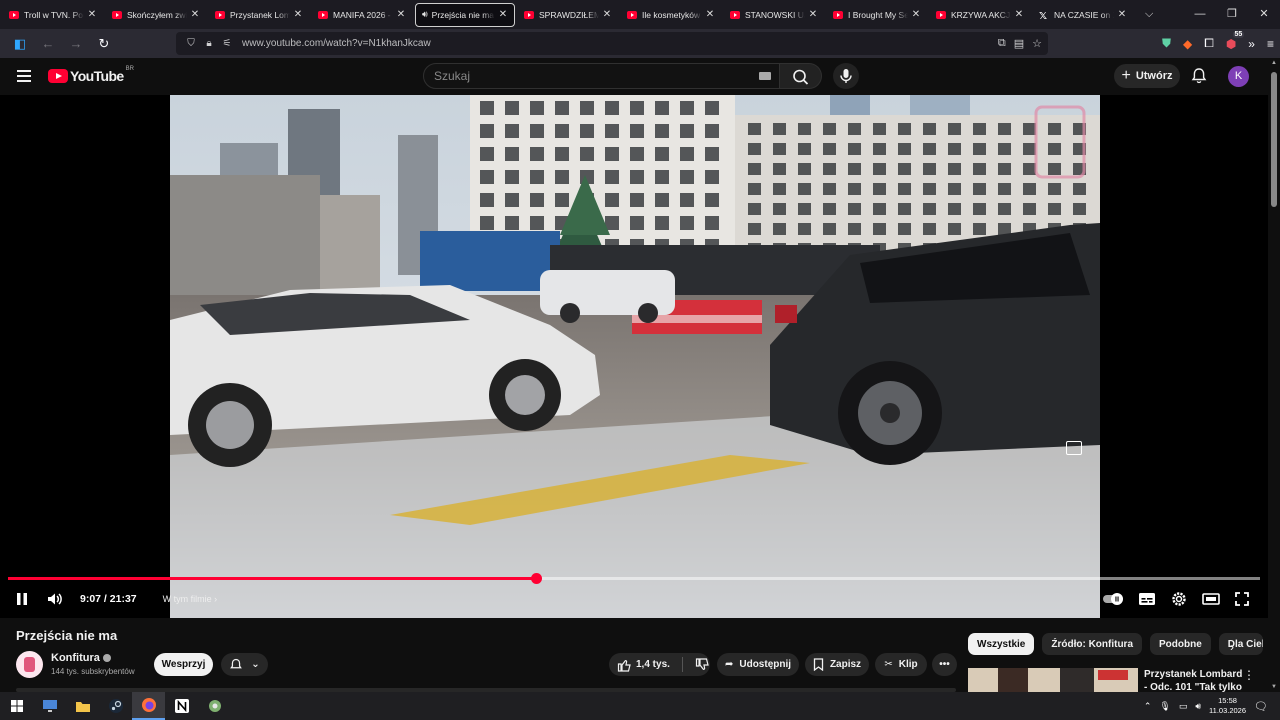 The width and height of the screenshot is (1280, 720). I want to click on clip-button: ✂ Klip, so click(901, 664).